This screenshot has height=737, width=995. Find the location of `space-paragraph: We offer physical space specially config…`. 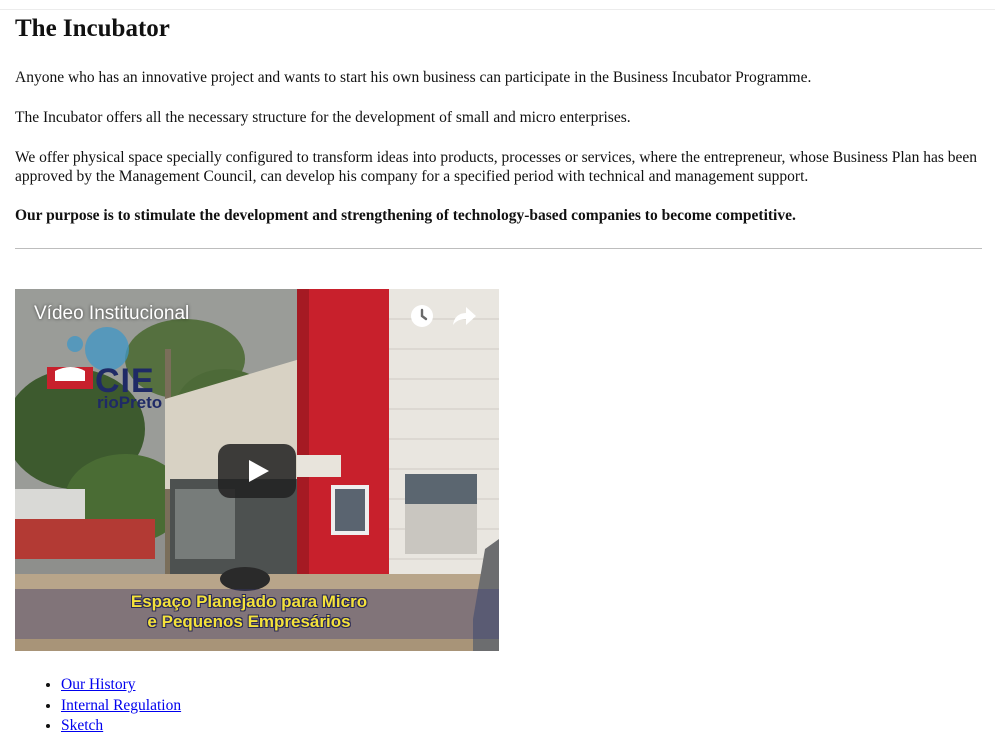

space-paragraph: We offer physical space specially config… is located at coordinates (496, 167).